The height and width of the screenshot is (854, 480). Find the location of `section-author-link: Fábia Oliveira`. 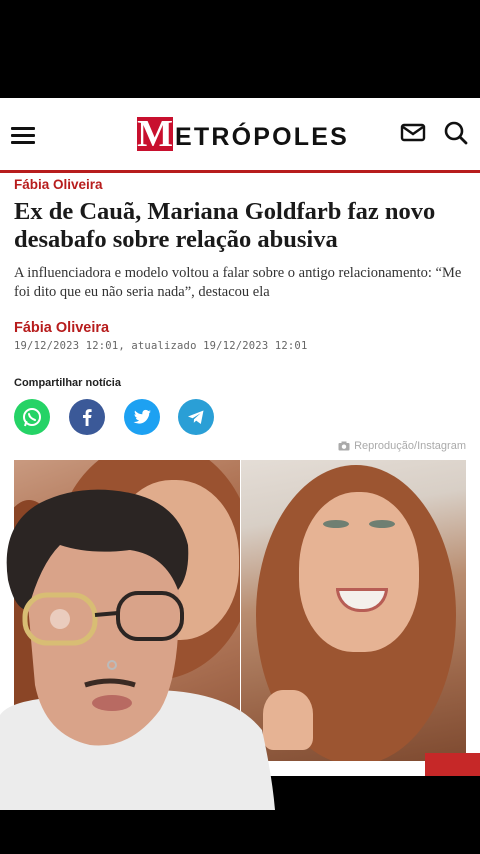

section-author-link: Fábia Oliveira is located at coordinates (58, 184).